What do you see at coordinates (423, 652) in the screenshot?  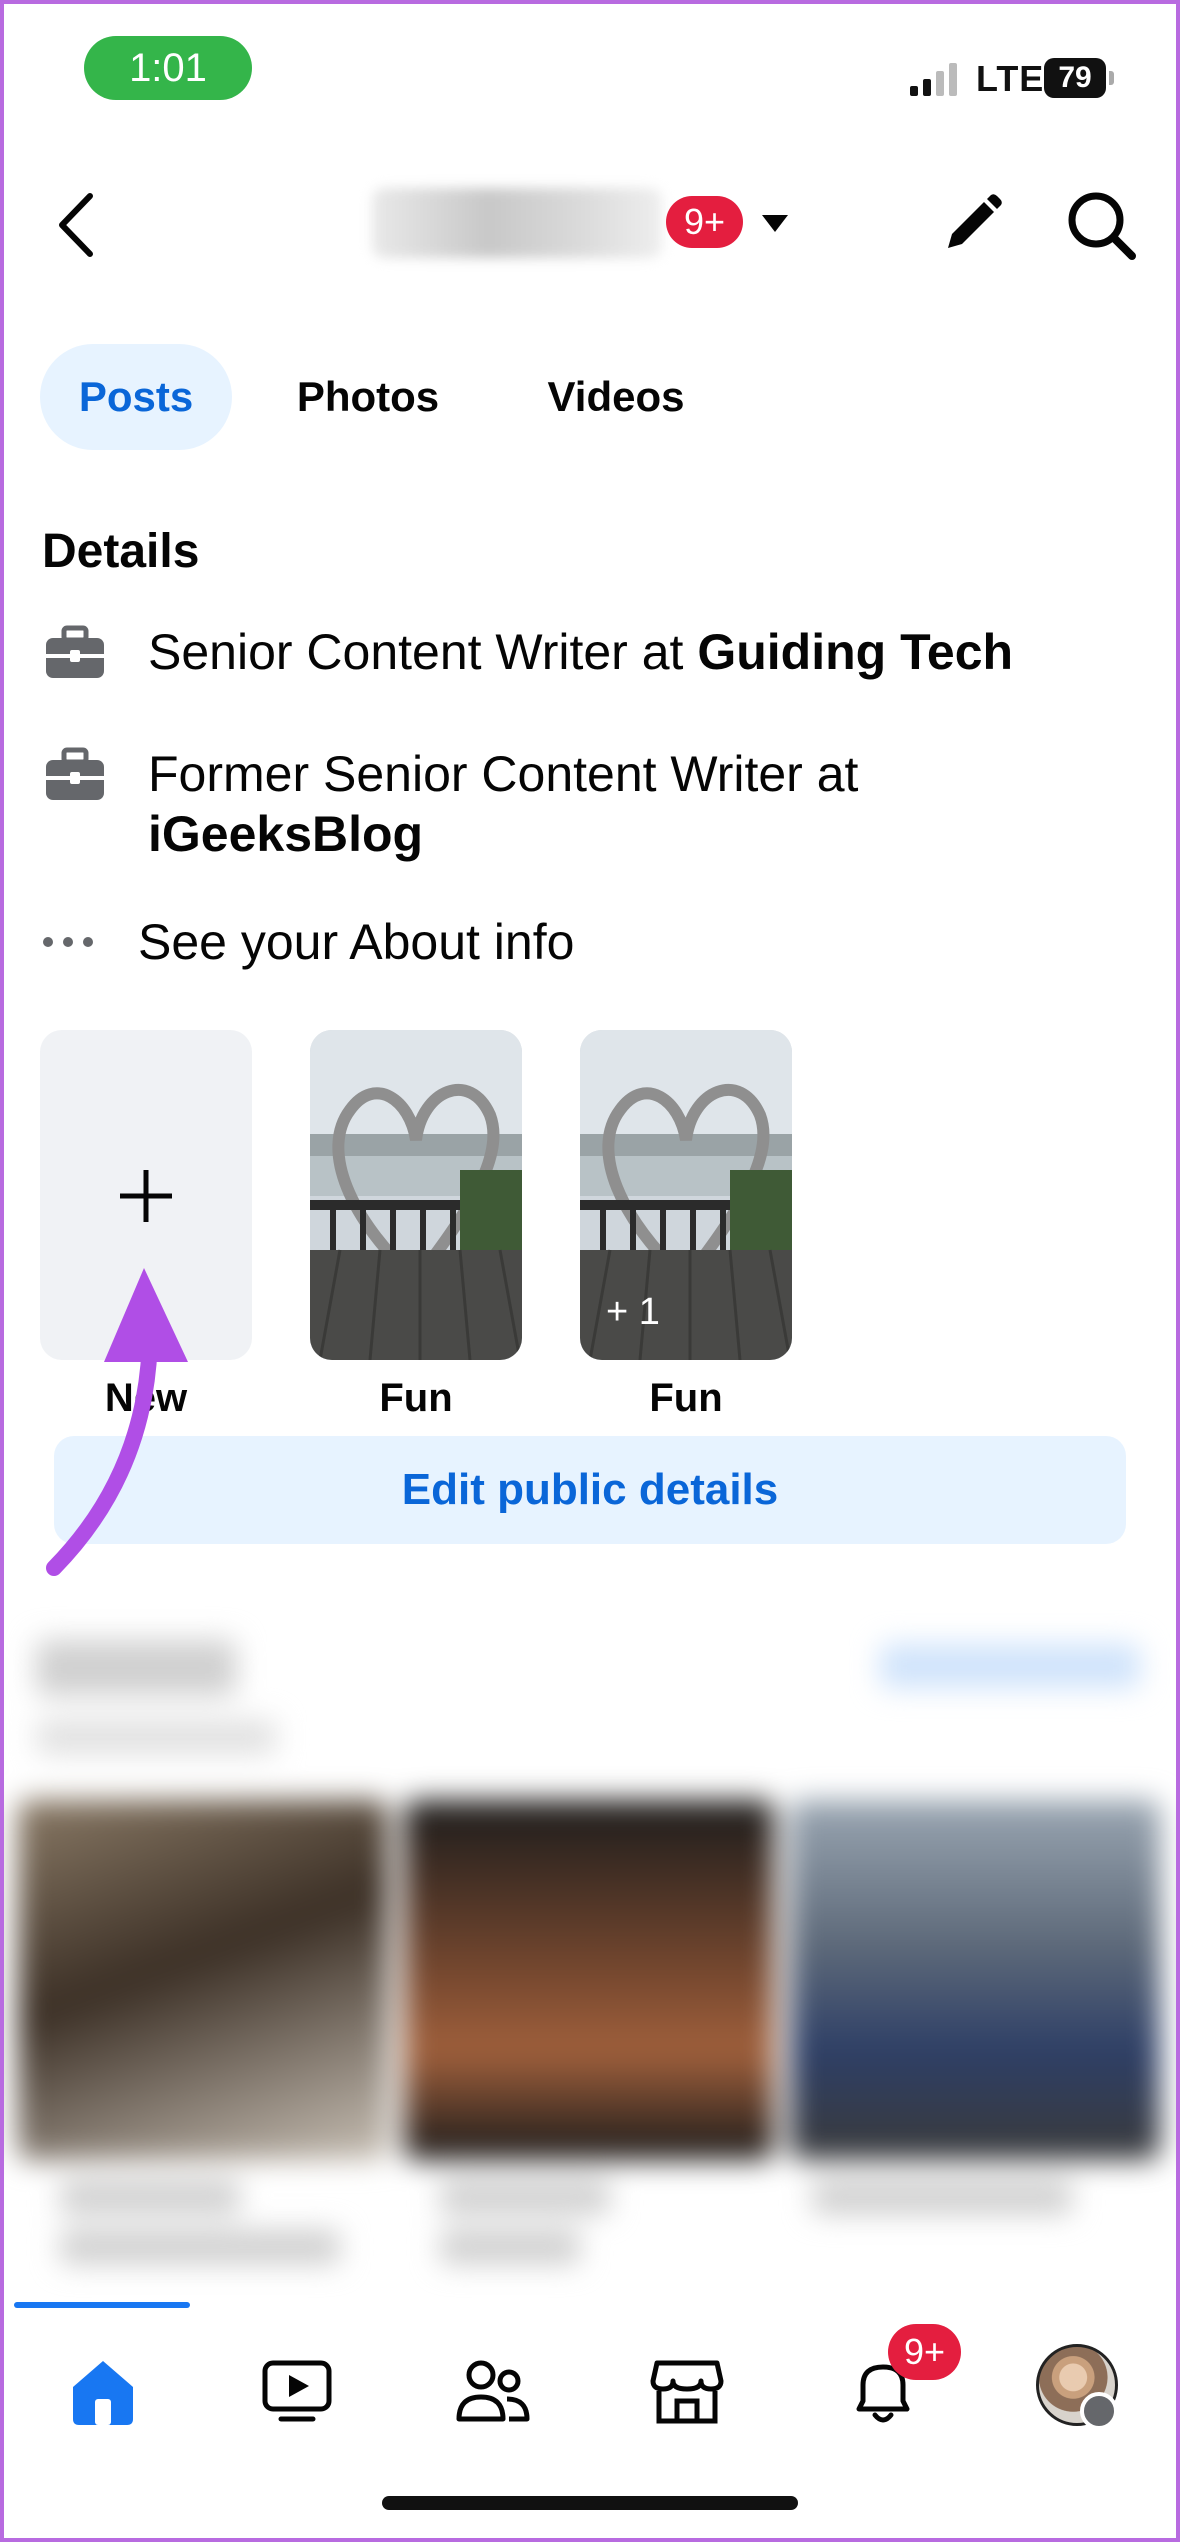 I see `detail-work-current-text: Senior Content Writer at` at bounding box center [423, 652].